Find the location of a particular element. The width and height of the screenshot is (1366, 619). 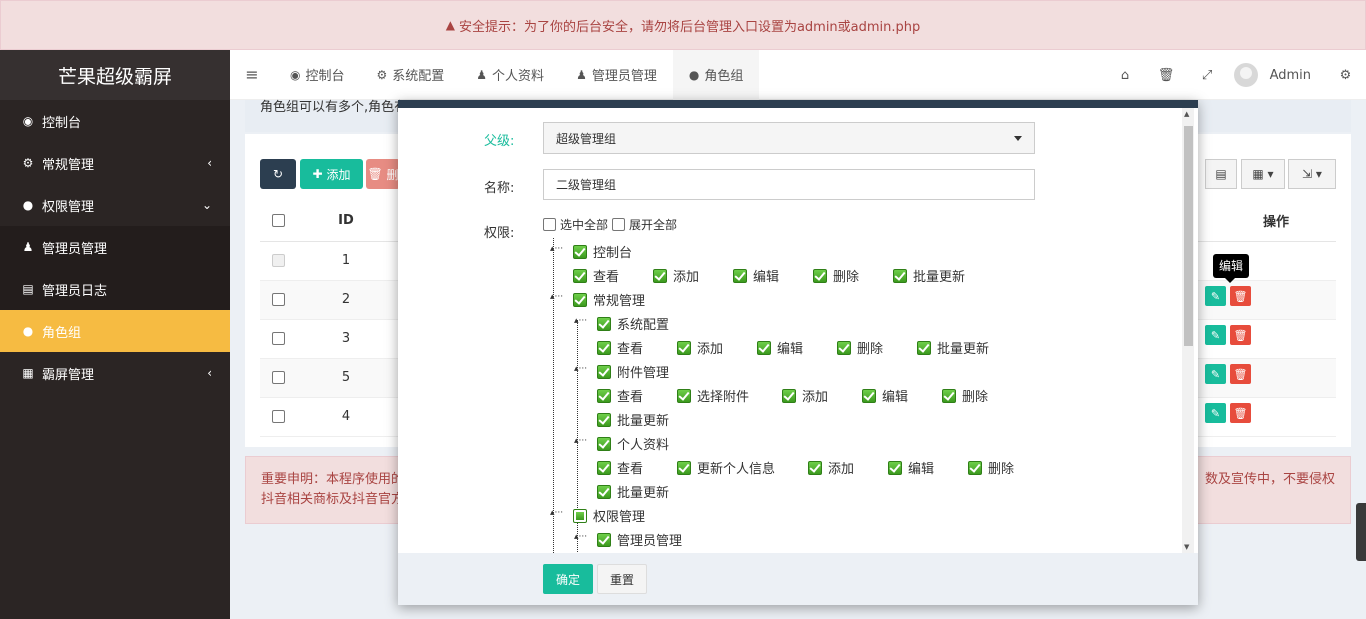

fullscreen-icon: ⤢ is located at coordinates (1207, 75).